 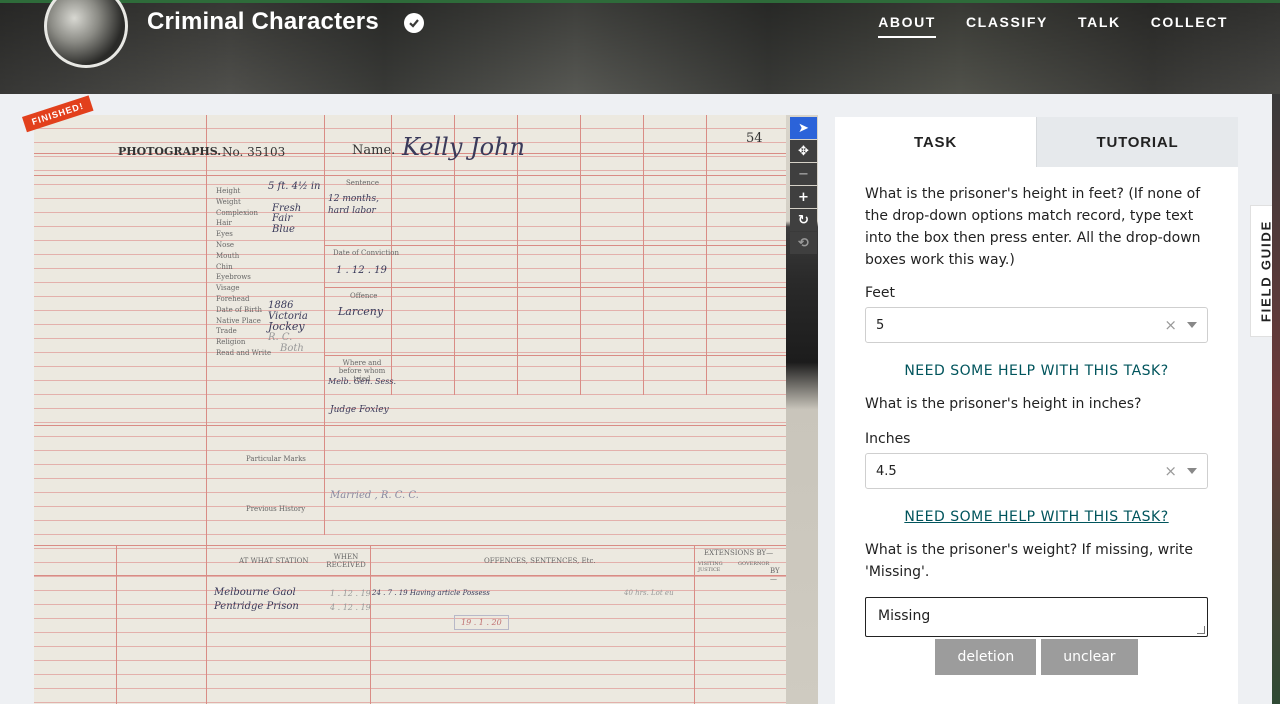 I want to click on rotate-icon: ↻, so click(x=803, y=220).